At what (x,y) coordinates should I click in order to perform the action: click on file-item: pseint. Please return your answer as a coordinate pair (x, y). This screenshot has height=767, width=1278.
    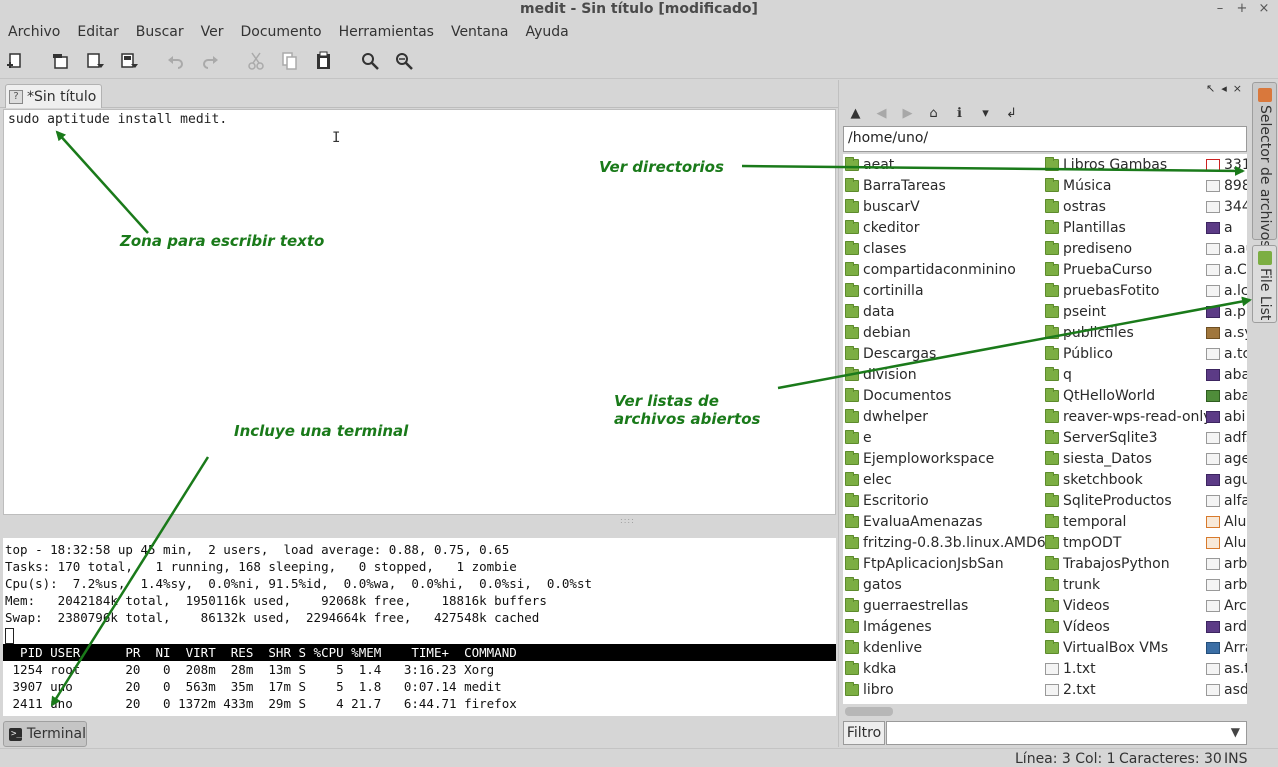
    Looking at the image, I should click on (1125, 311).